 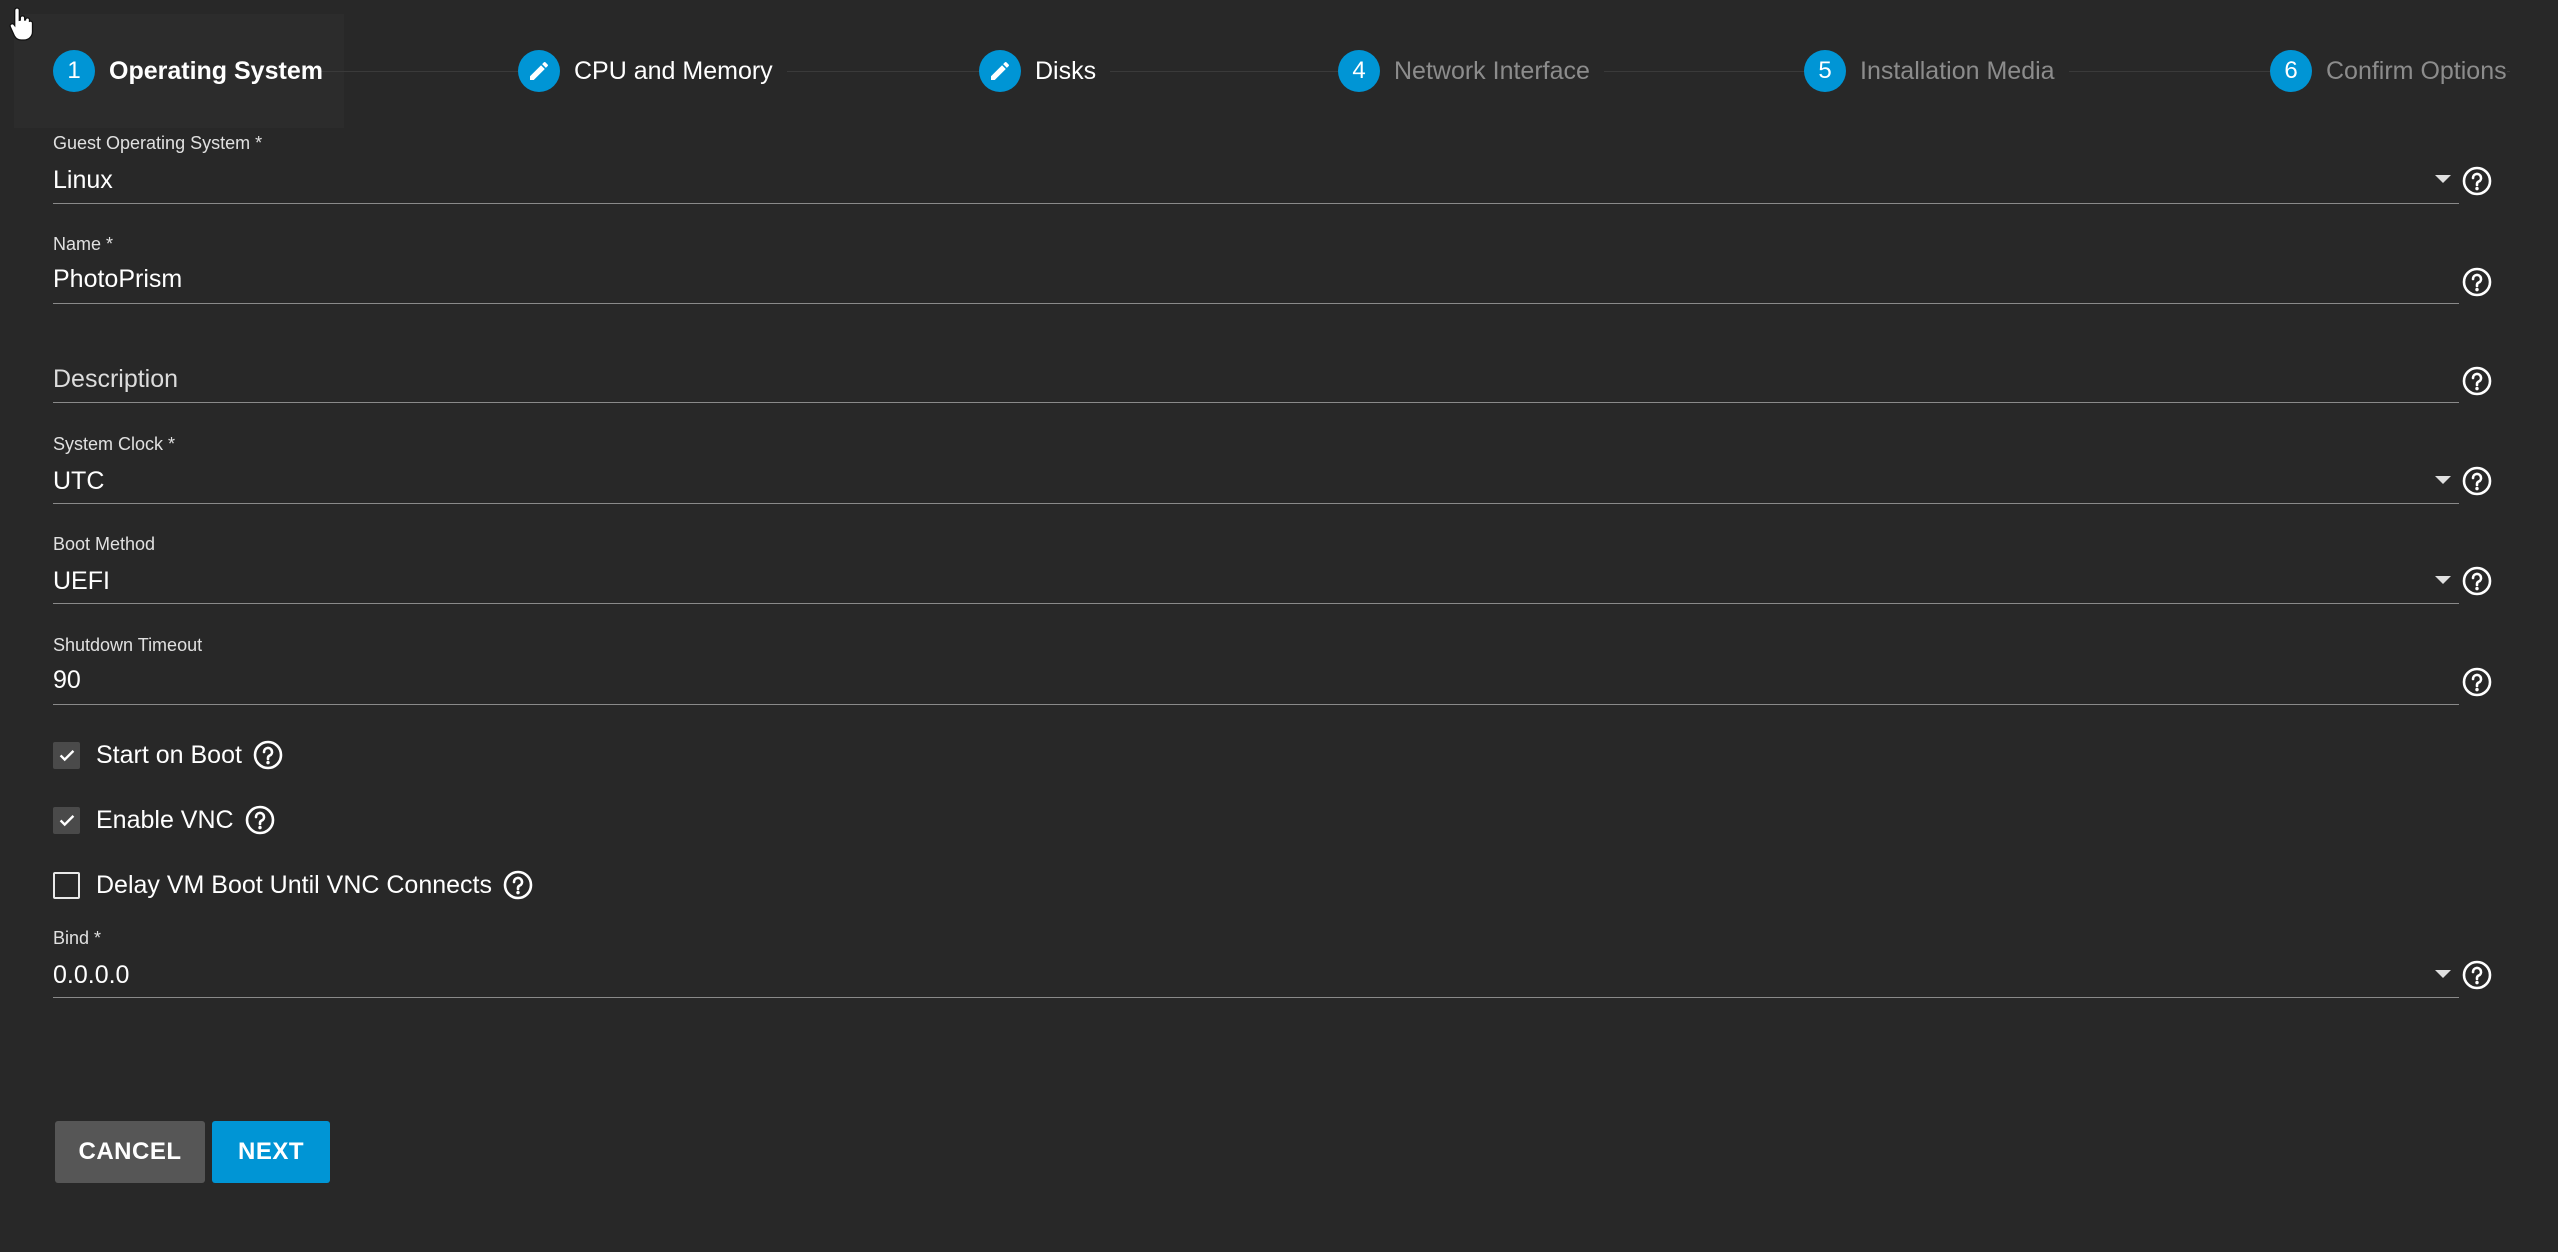 I want to click on bind-select: Bind * 0.0.0.0, so click(x=1256, y=963).